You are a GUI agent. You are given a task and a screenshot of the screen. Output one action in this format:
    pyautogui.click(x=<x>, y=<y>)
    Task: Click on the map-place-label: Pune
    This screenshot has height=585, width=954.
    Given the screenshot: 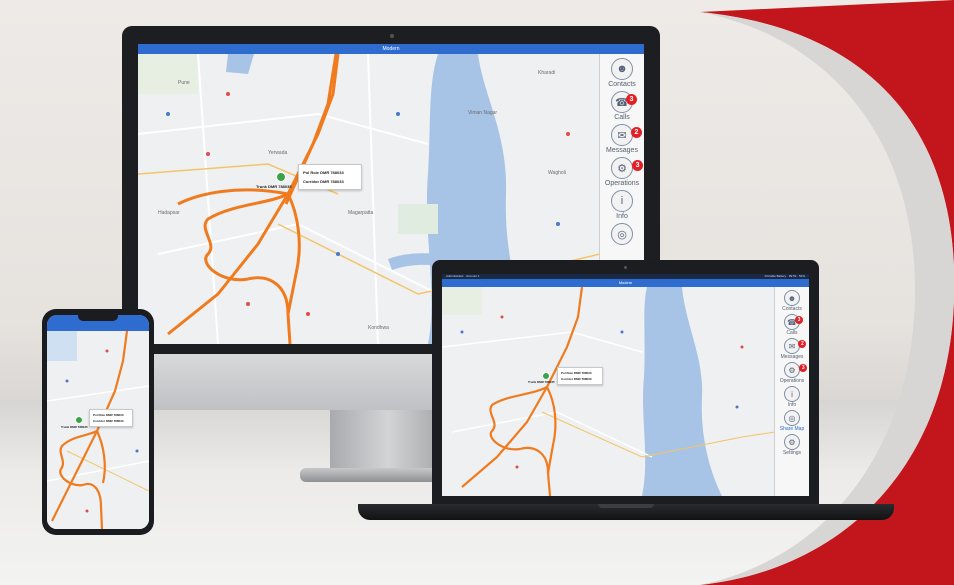 What is the action you would take?
    pyautogui.click(x=184, y=83)
    